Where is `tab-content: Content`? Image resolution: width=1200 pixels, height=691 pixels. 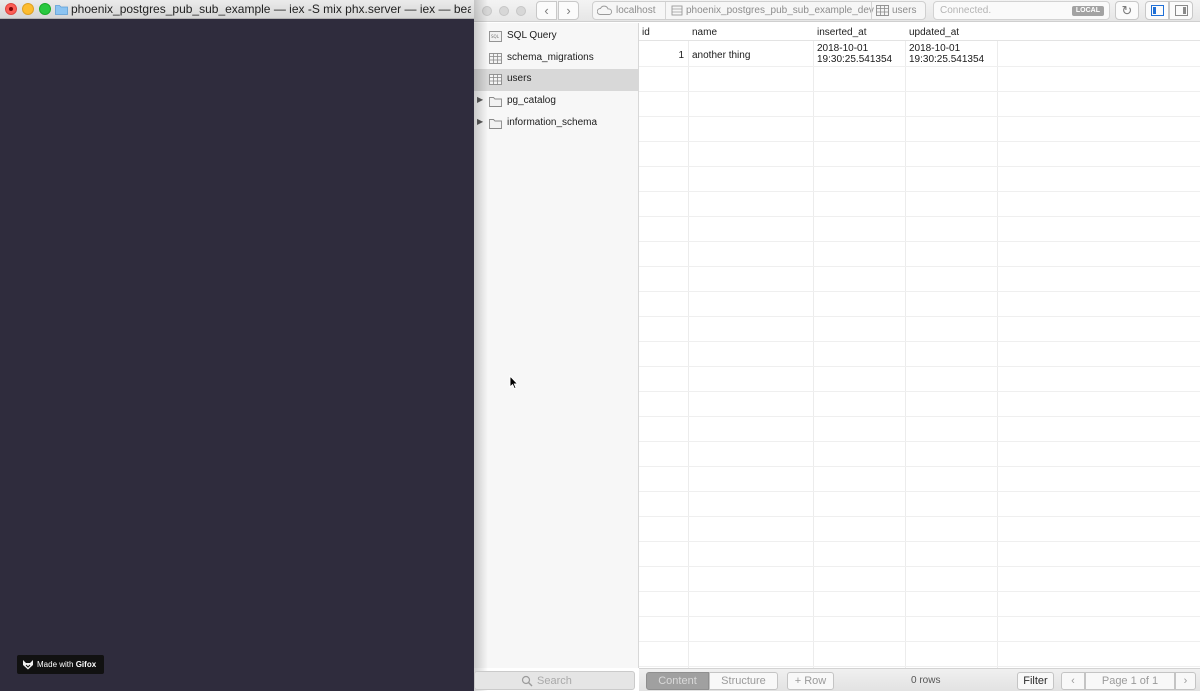 tab-content: Content is located at coordinates (677, 681).